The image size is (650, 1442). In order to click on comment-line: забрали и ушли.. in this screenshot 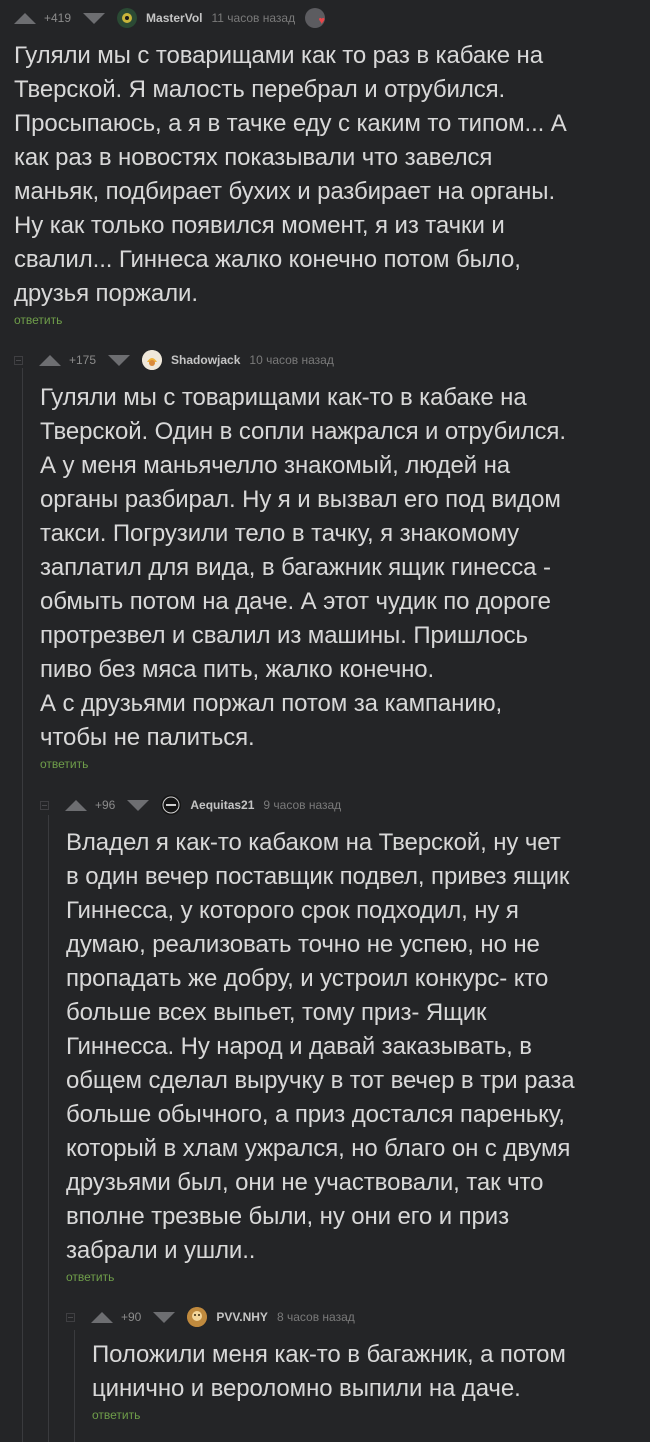, I will do `click(161, 1250)`.